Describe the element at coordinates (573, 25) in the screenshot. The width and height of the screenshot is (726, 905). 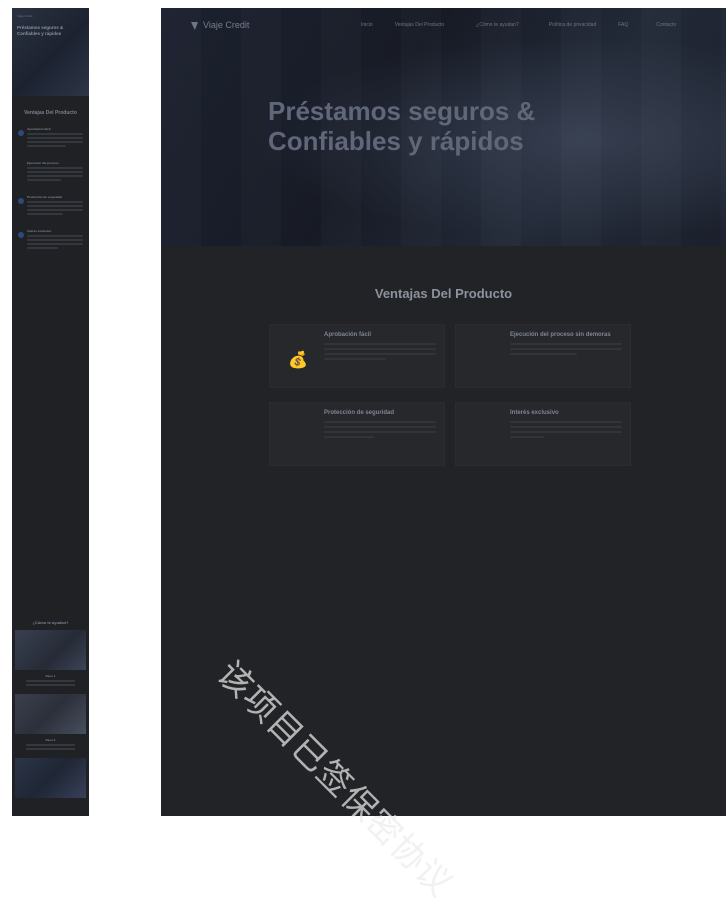
I see `nav-link-privacidad: Política de privacidad` at that location.